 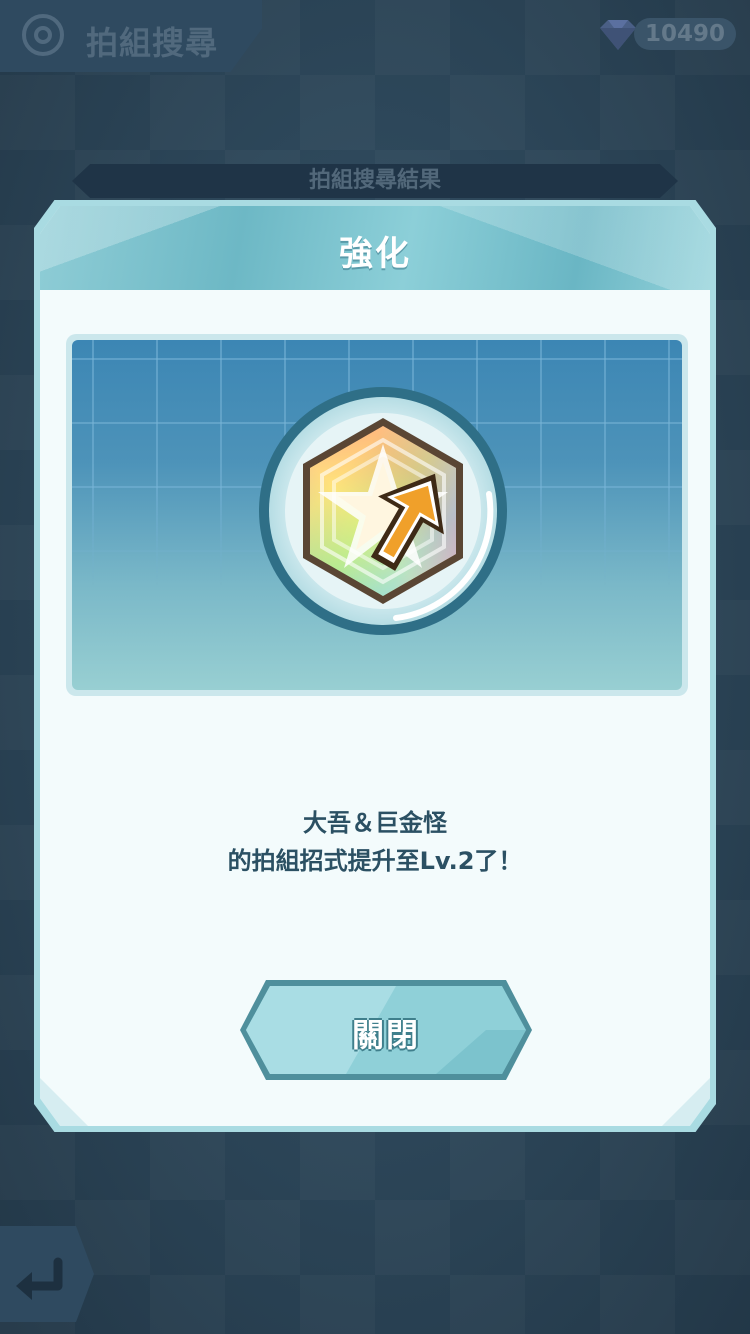 What do you see at coordinates (152, 43) in the screenshot?
I see `screen-title: 拍組搜尋` at bounding box center [152, 43].